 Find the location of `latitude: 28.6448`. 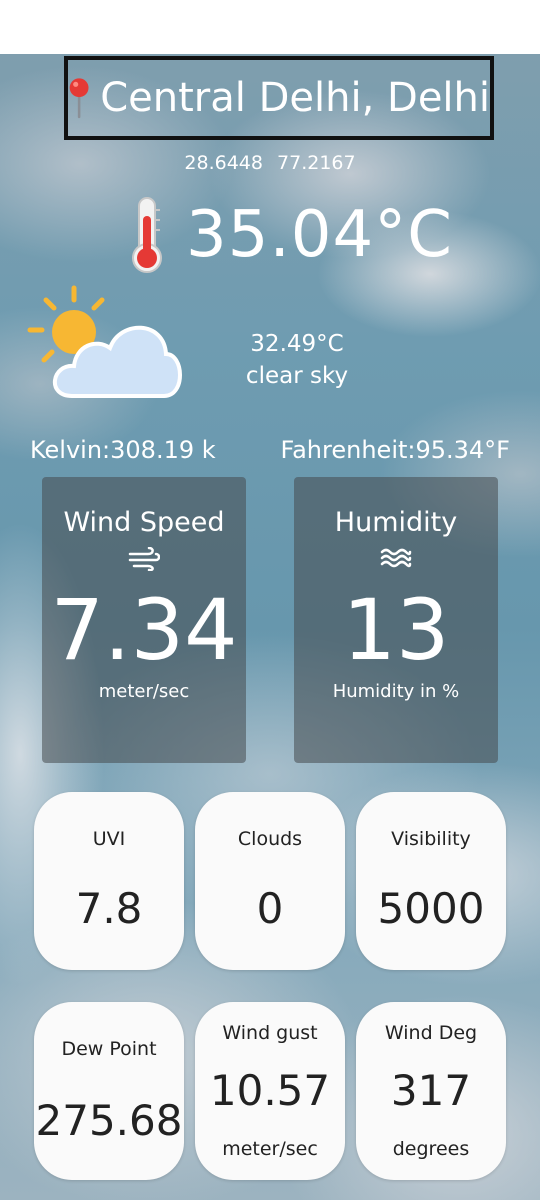

latitude: 28.6448 is located at coordinates (223, 163).